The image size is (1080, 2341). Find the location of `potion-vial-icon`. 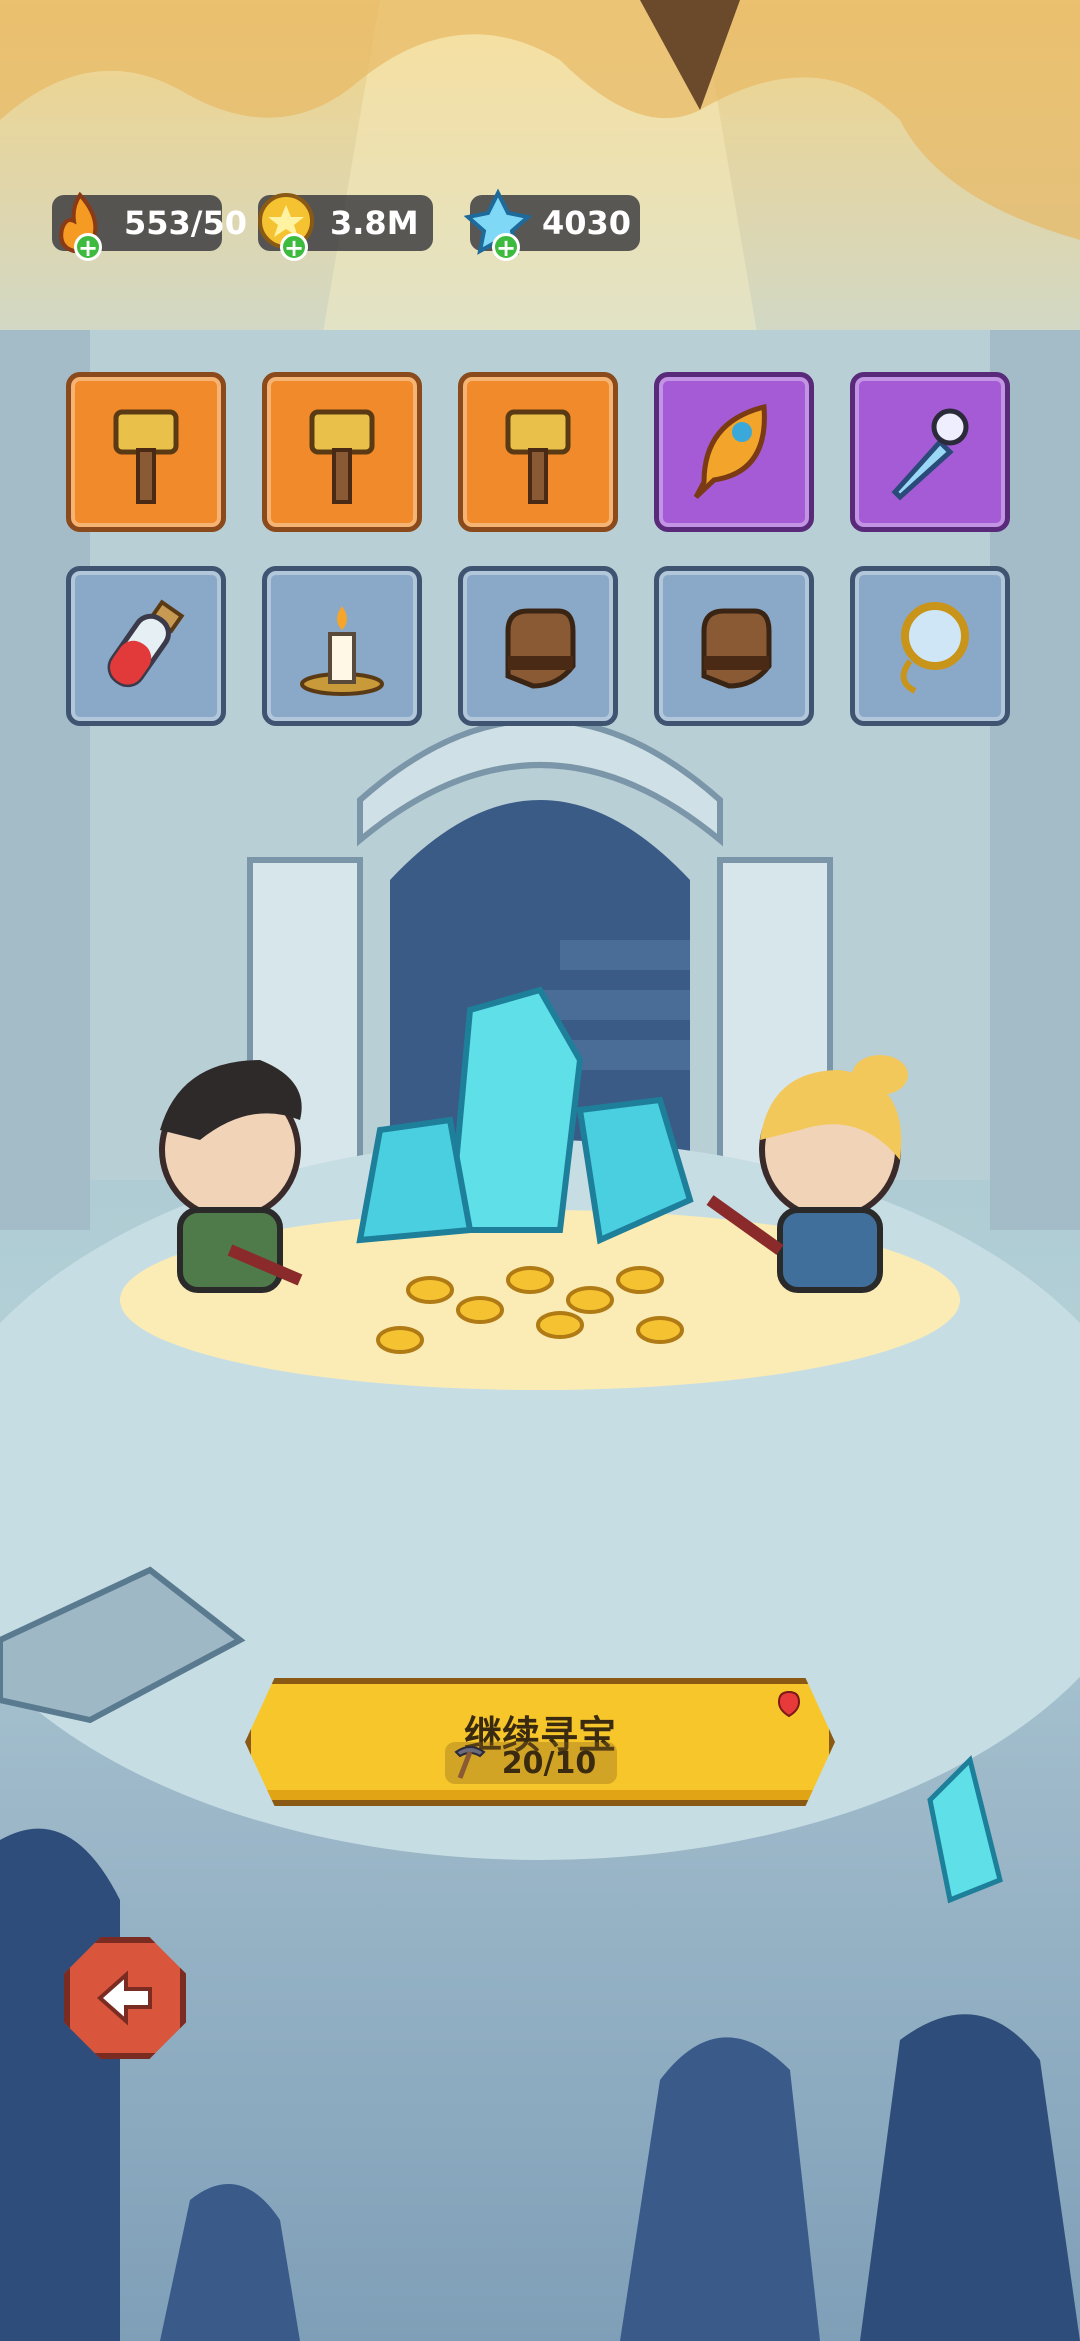

potion-vial-icon is located at coordinates (146, 643).